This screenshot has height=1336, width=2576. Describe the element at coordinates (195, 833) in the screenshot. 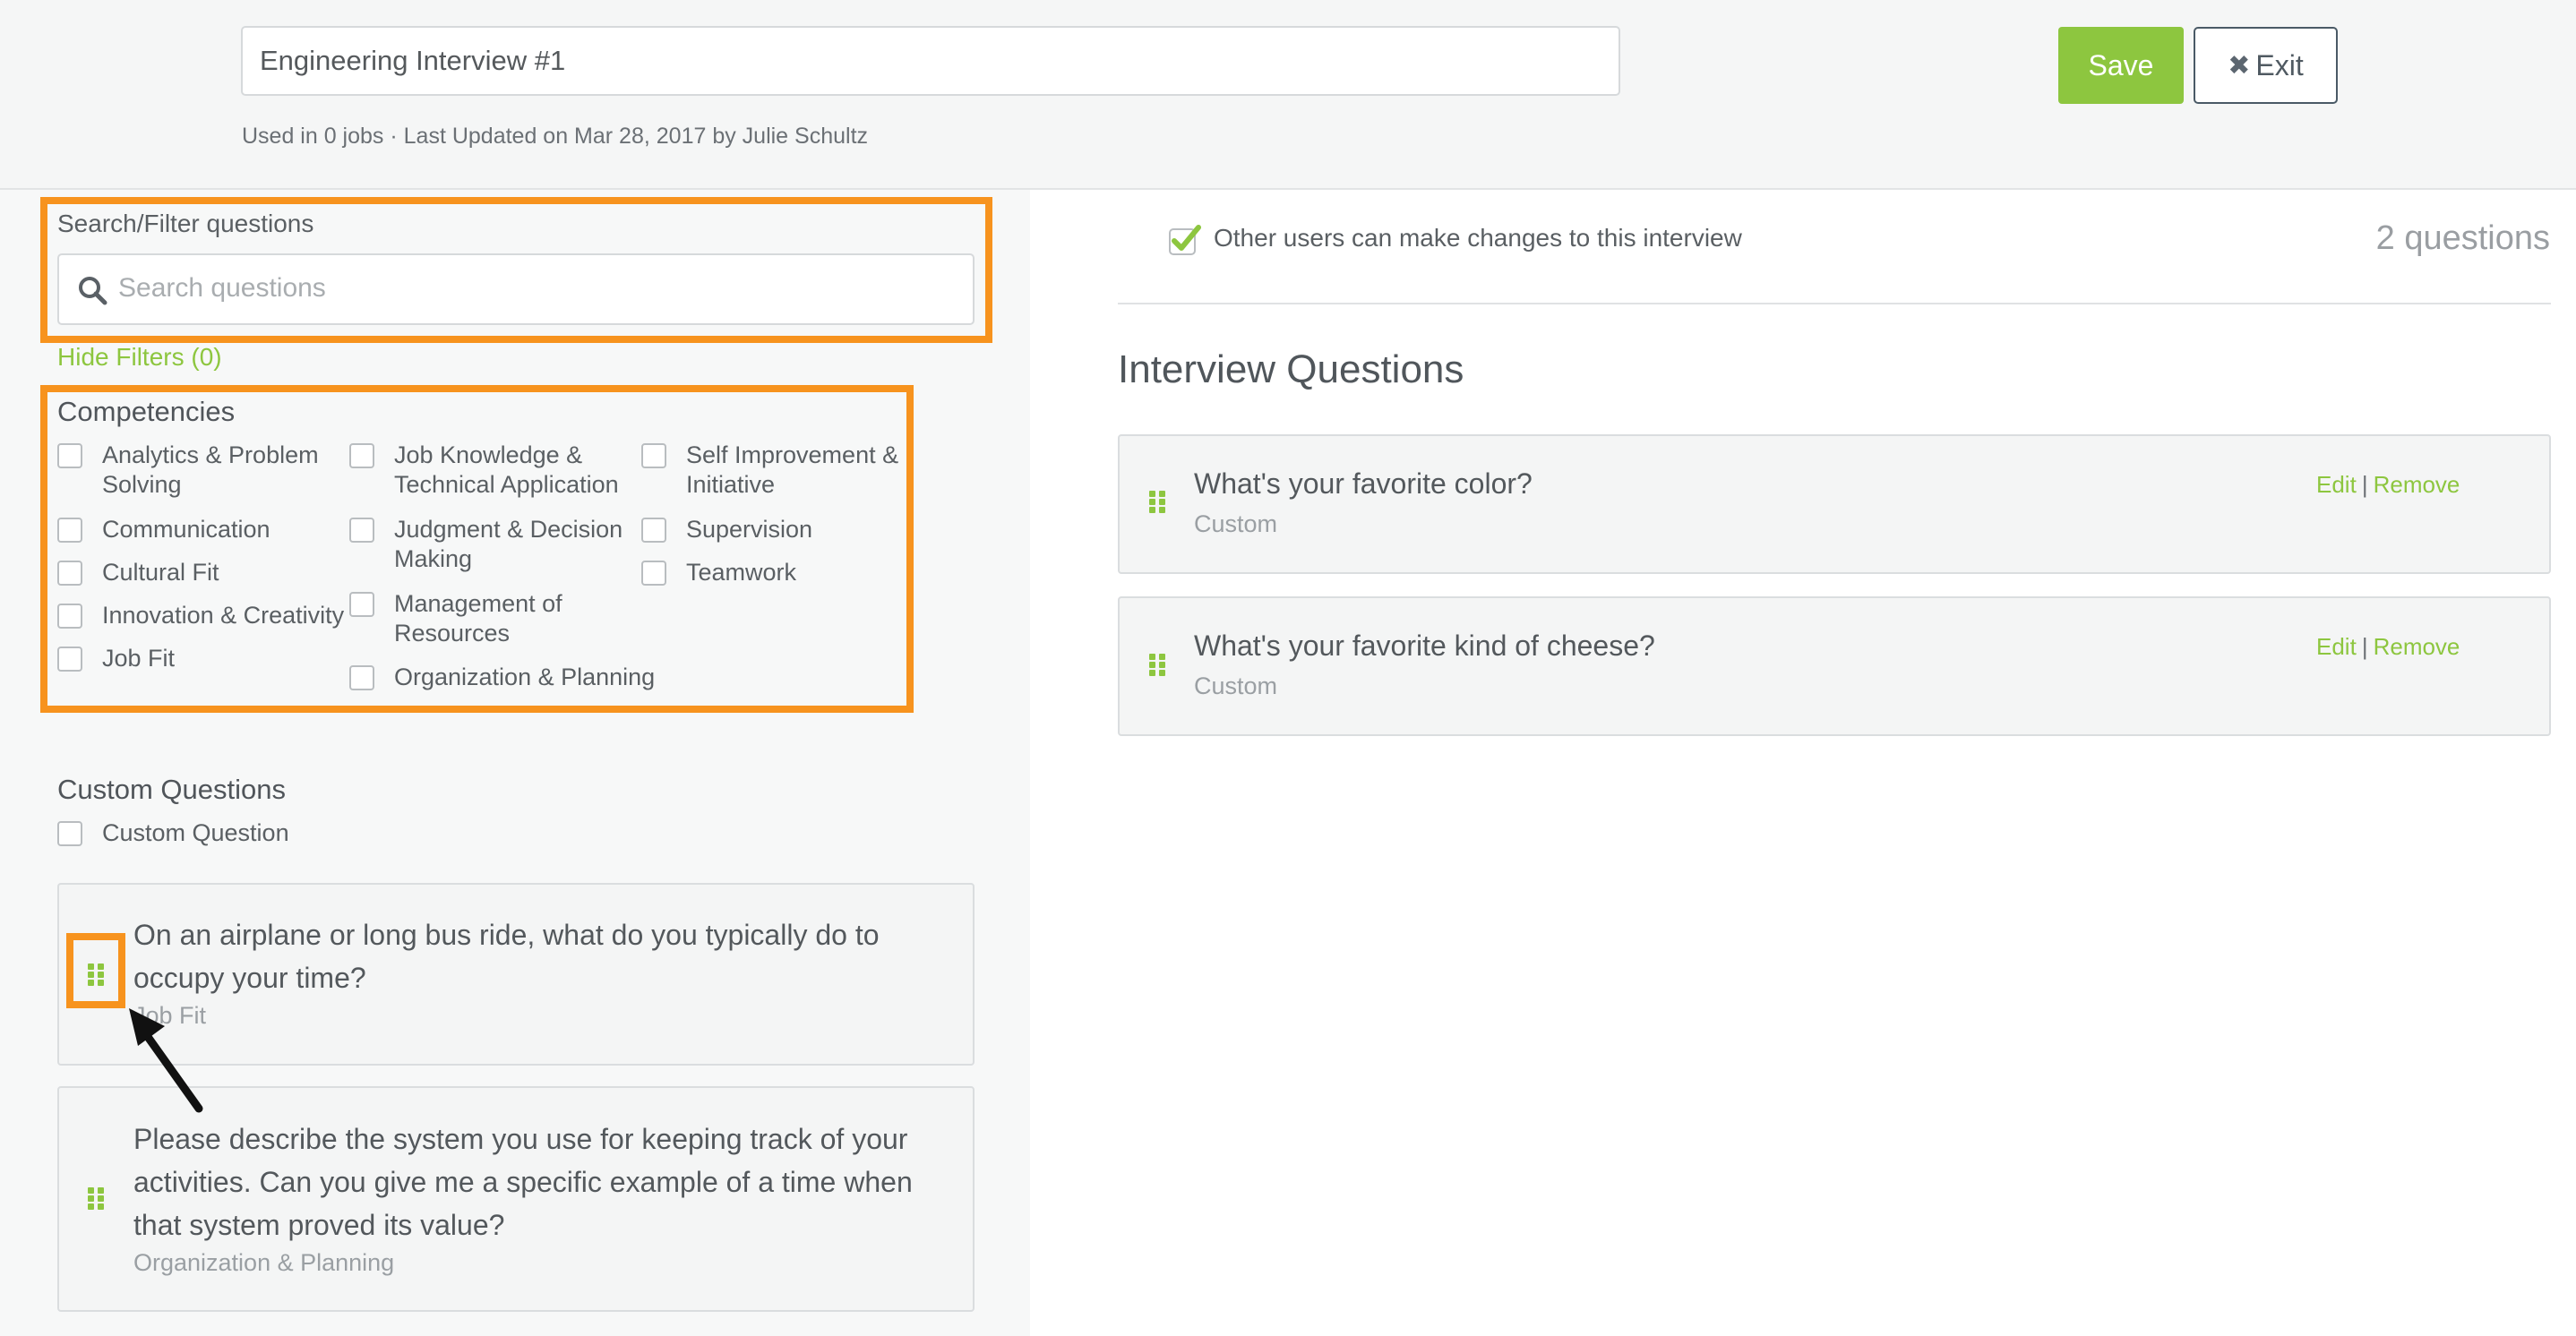

I see `custom-question-label: Custom Question` at that location.